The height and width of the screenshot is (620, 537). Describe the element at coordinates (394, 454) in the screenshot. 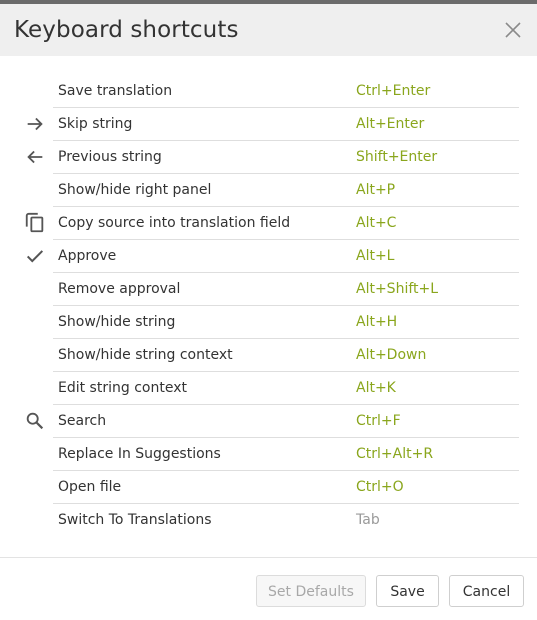

I see `shortcut-key: Ctrl+Alt+R` at that location.